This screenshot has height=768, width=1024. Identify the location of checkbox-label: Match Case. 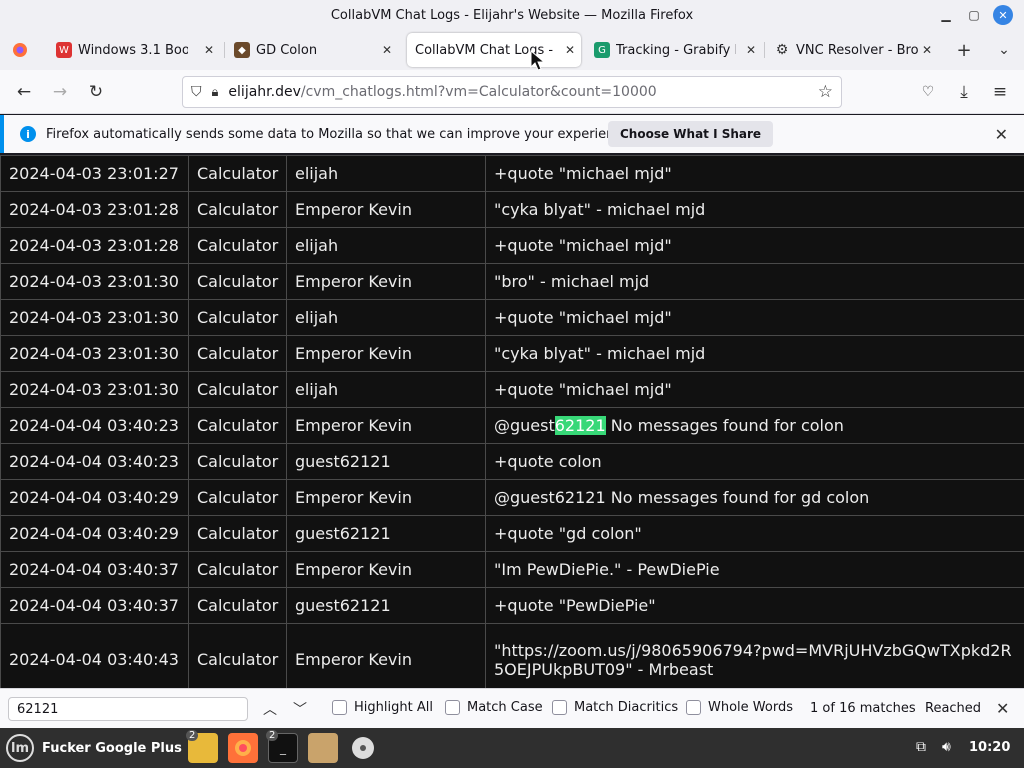
(505, 707).